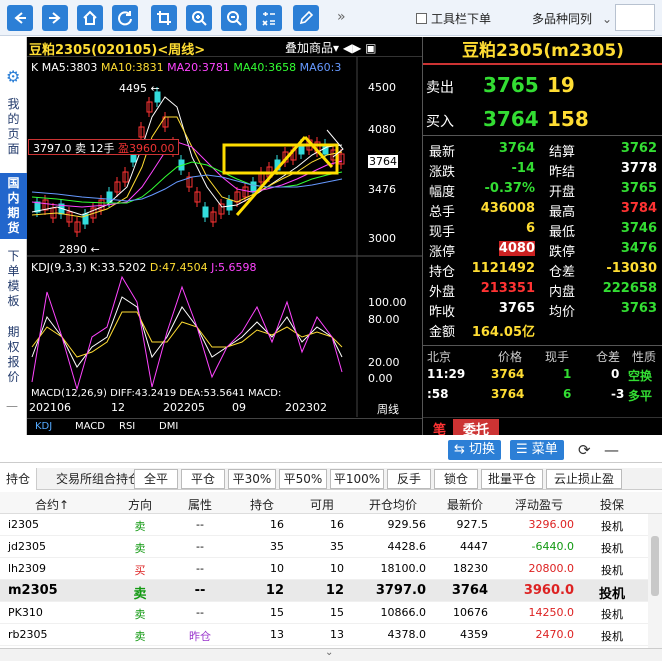  I want to click on tab-exchange-combo: 交易所组合持仓, so click(98, 479).